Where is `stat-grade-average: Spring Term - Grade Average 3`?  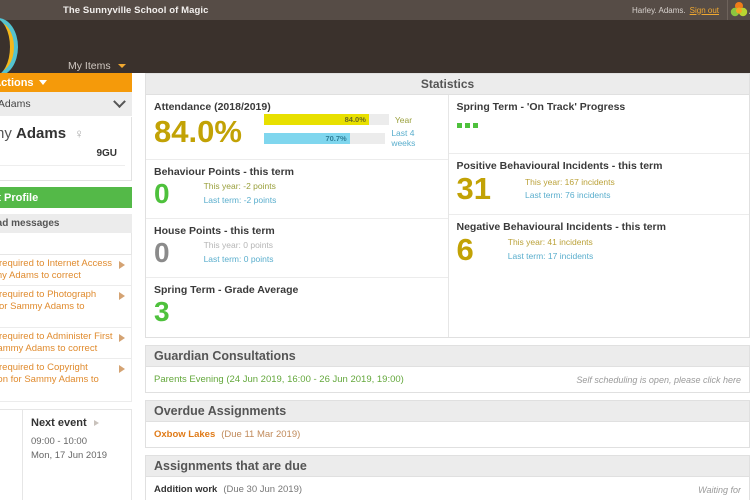
stat-grade-average: Spring Term - Grade Average 3 is located at coordinates (297, 307).